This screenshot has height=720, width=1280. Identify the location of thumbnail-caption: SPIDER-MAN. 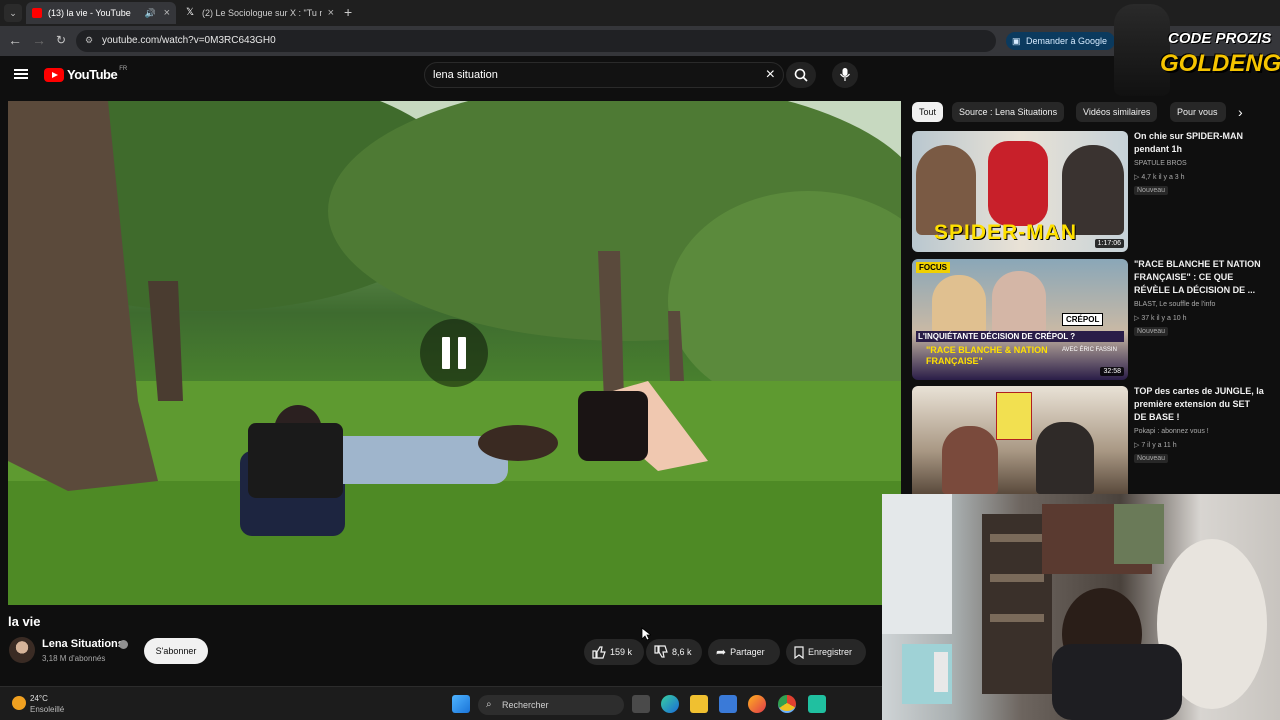
(1006, 232).